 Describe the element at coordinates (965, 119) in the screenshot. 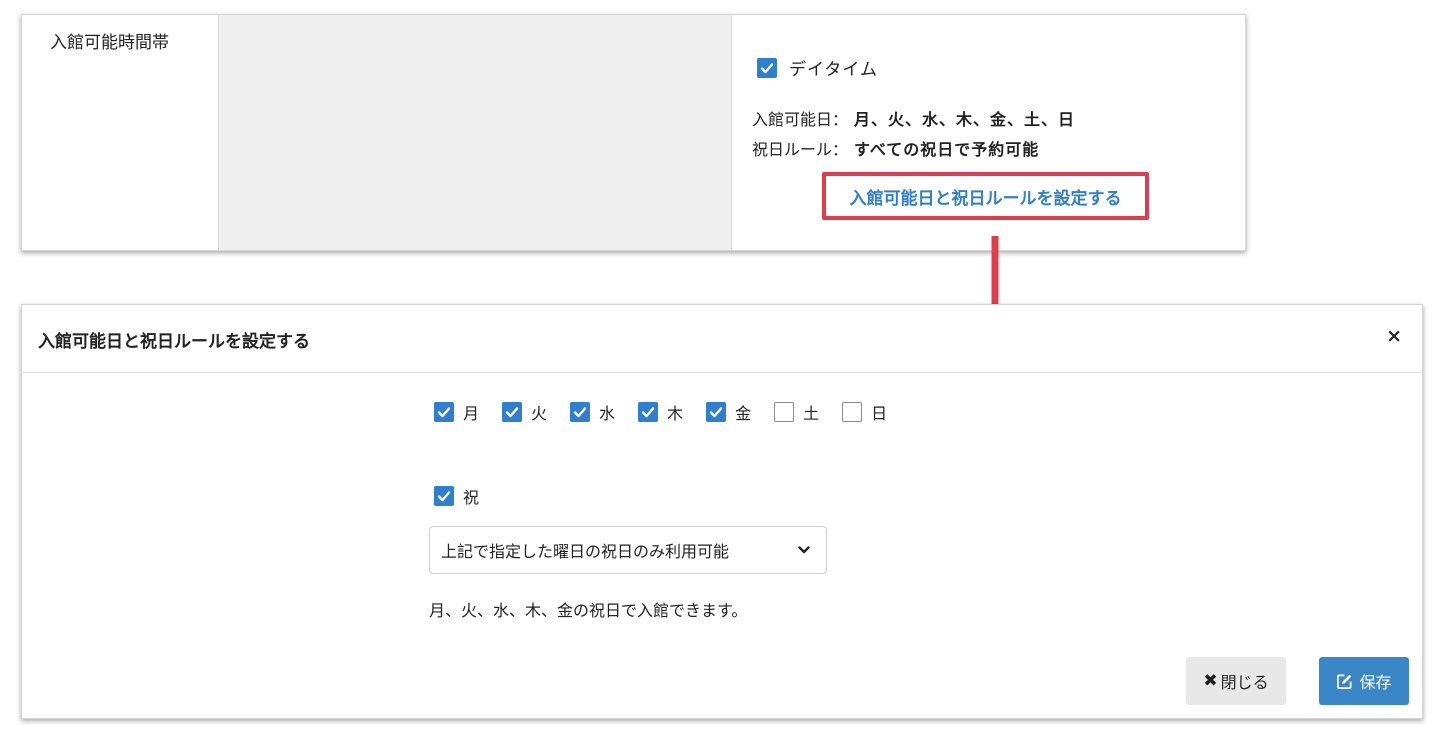

I see `open-days-value: 月、火、水、木、金、土、日` at that location.